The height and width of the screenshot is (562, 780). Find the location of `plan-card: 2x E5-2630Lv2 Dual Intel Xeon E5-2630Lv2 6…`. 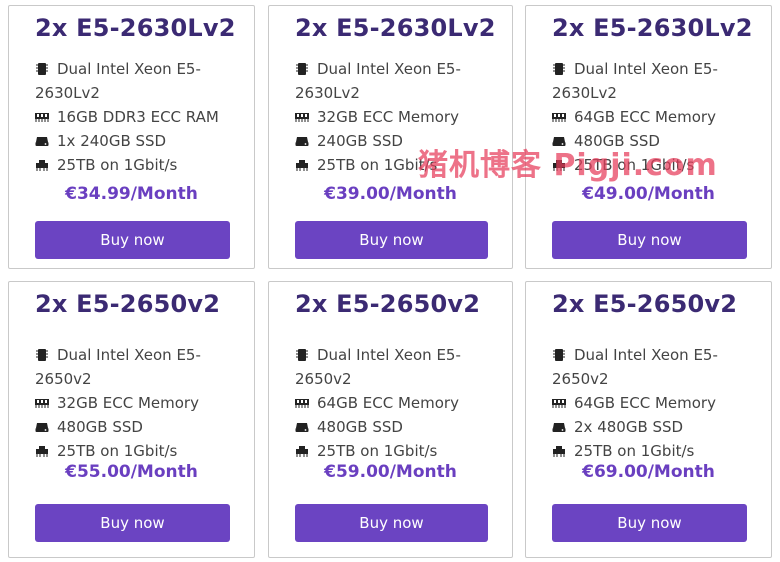

plan-card: 2x E5-2630Lv2 Dual Intel Xeon E5-2630Lv2 6… is located at coordinates (648, 137).